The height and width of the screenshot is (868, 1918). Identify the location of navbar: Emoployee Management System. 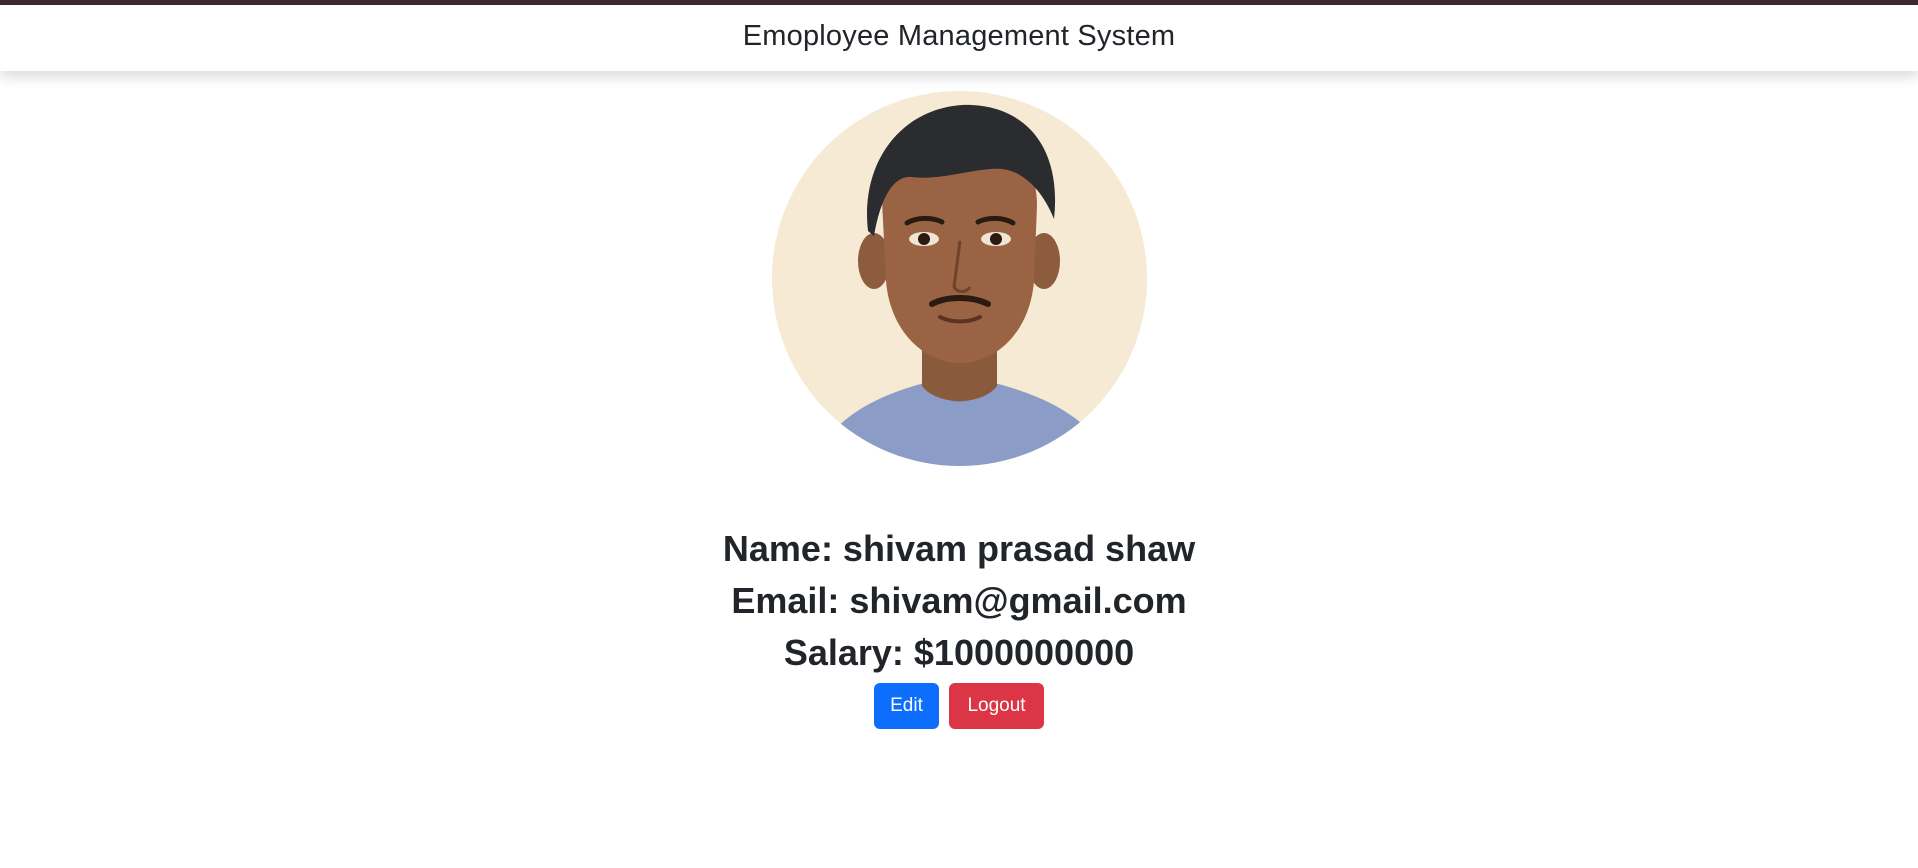
(959, 38).